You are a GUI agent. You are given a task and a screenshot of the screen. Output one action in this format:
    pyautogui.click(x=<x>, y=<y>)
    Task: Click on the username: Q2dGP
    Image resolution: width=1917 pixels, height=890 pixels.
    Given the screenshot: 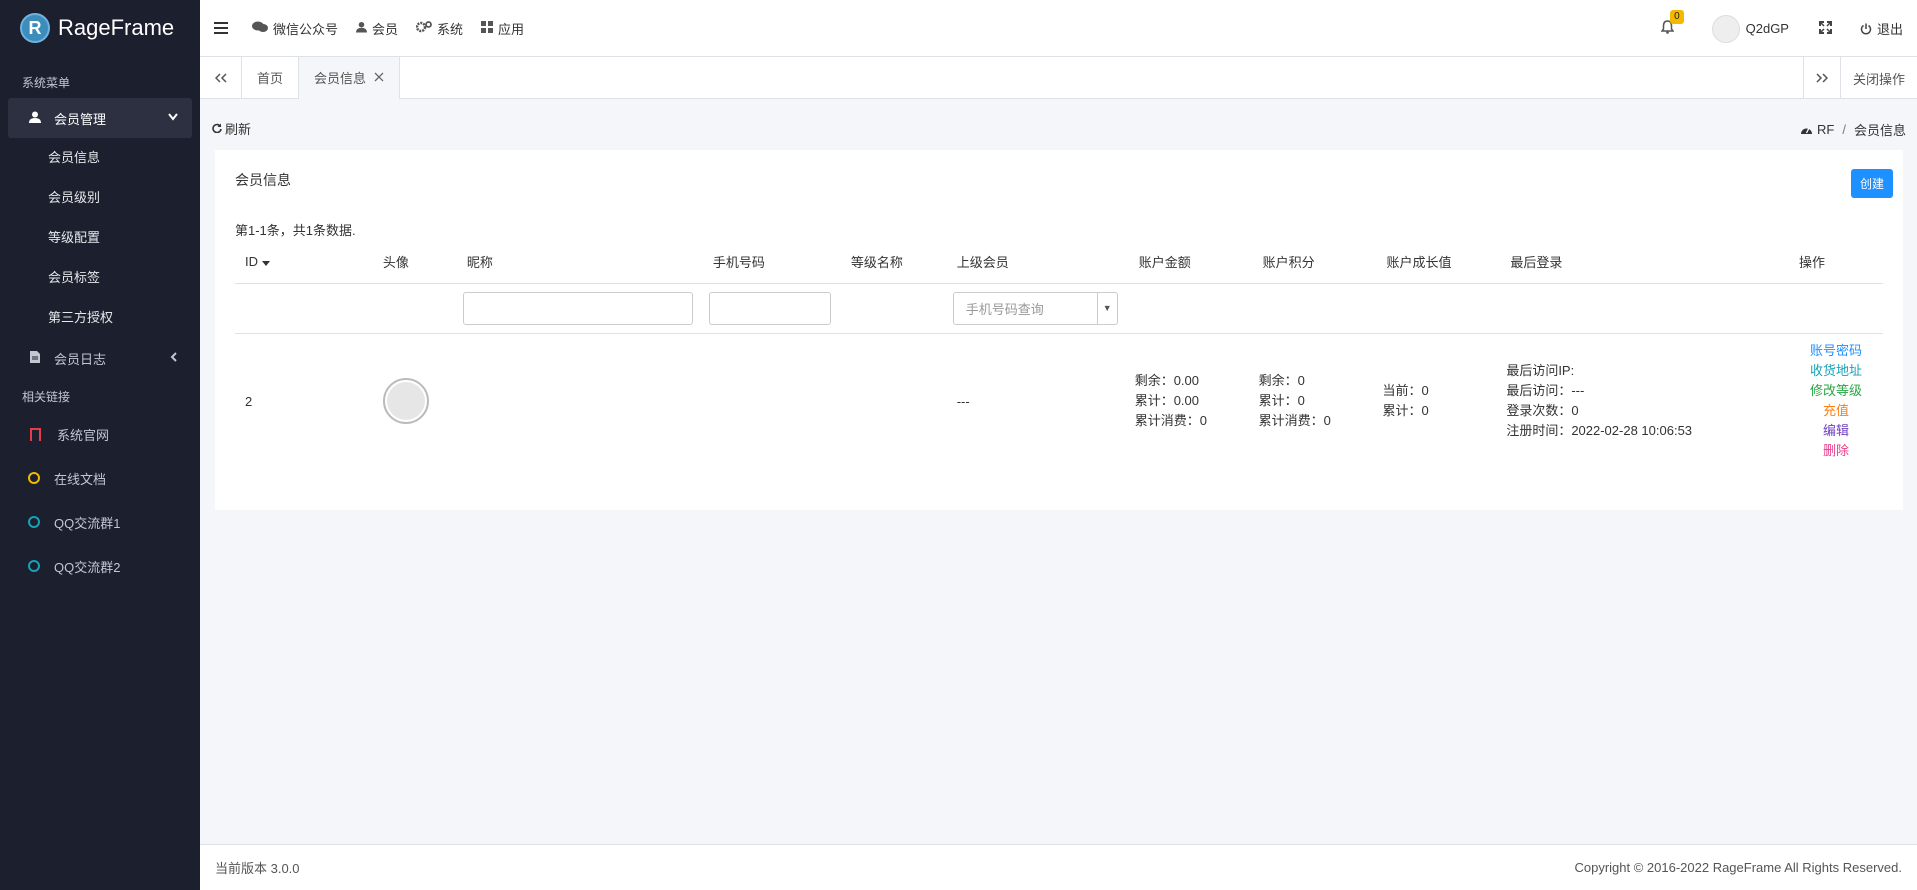 What is the action you would take?
    pyautogui.click(x=1767, y=28)
    